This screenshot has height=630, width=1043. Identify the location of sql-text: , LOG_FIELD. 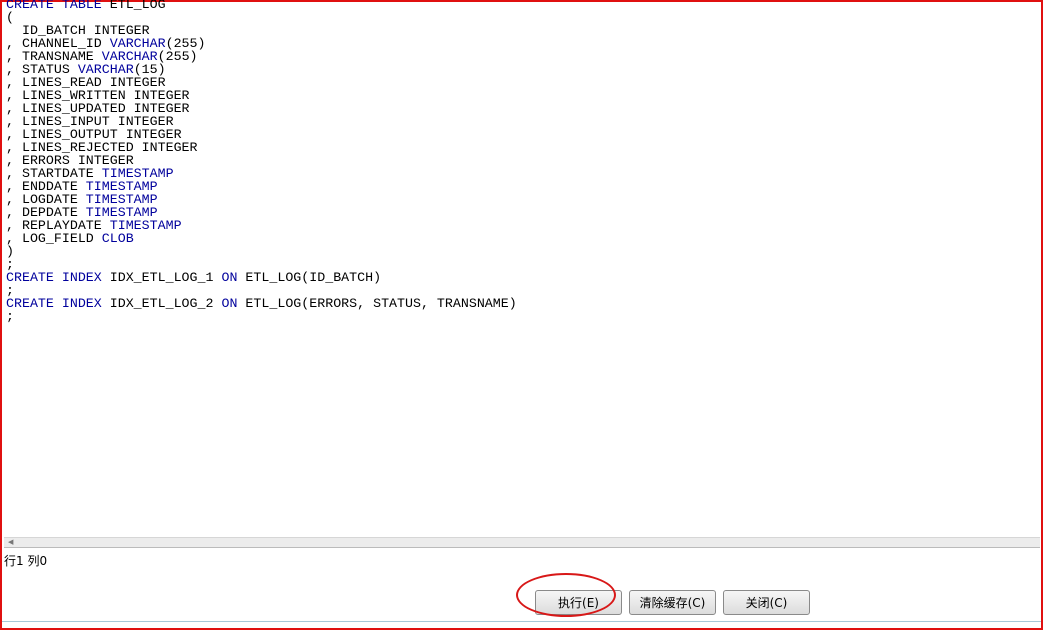
(54, 238).